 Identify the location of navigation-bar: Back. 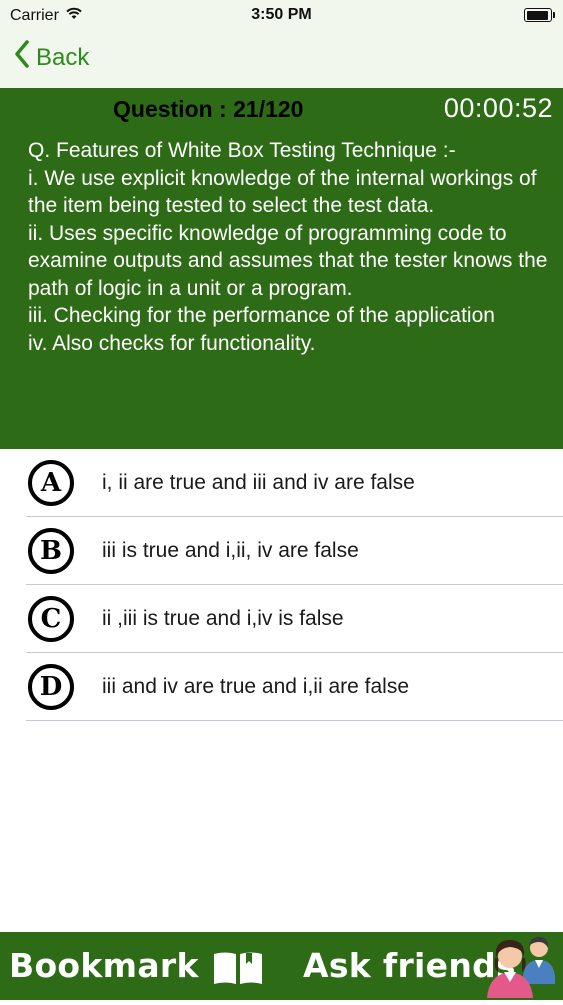
(281, 59).